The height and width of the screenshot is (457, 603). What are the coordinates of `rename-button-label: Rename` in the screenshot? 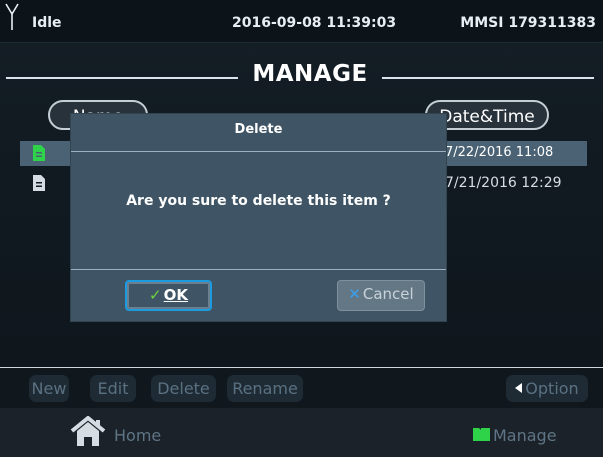 It's located at (265, 388).